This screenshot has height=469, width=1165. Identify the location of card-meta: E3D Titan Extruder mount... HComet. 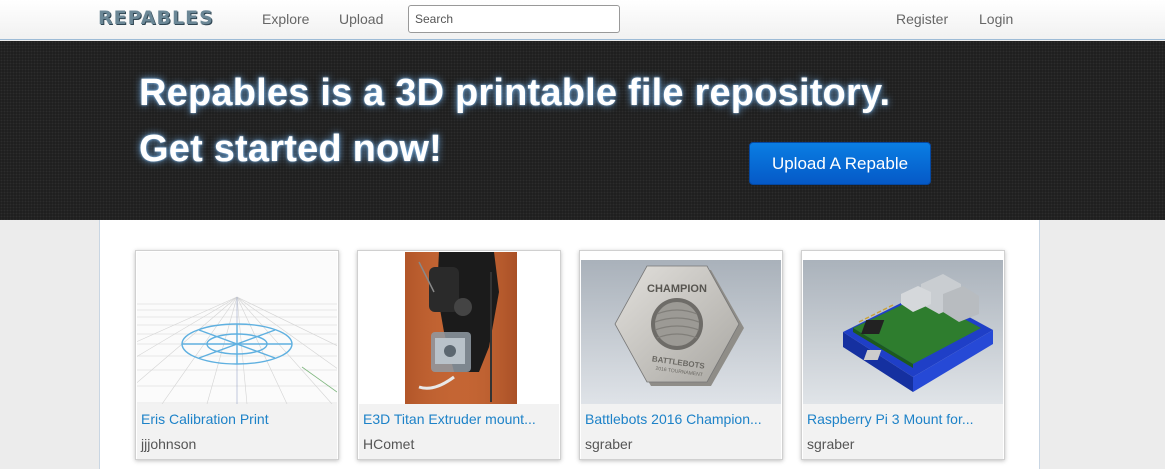
(459, 431).